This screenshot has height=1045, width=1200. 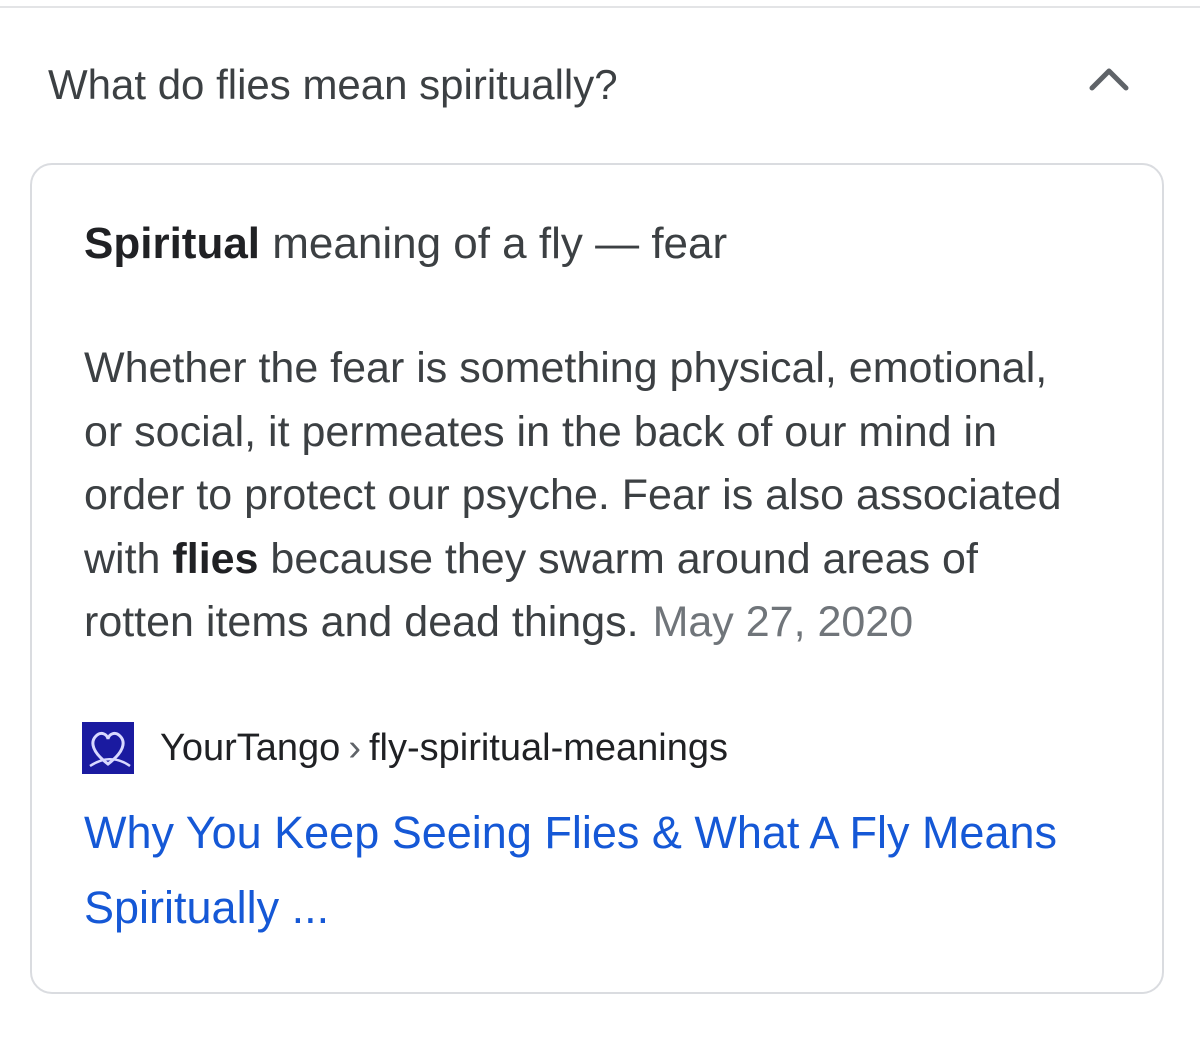 I want to click on snippet-text: with, so click(x=128, y=558).